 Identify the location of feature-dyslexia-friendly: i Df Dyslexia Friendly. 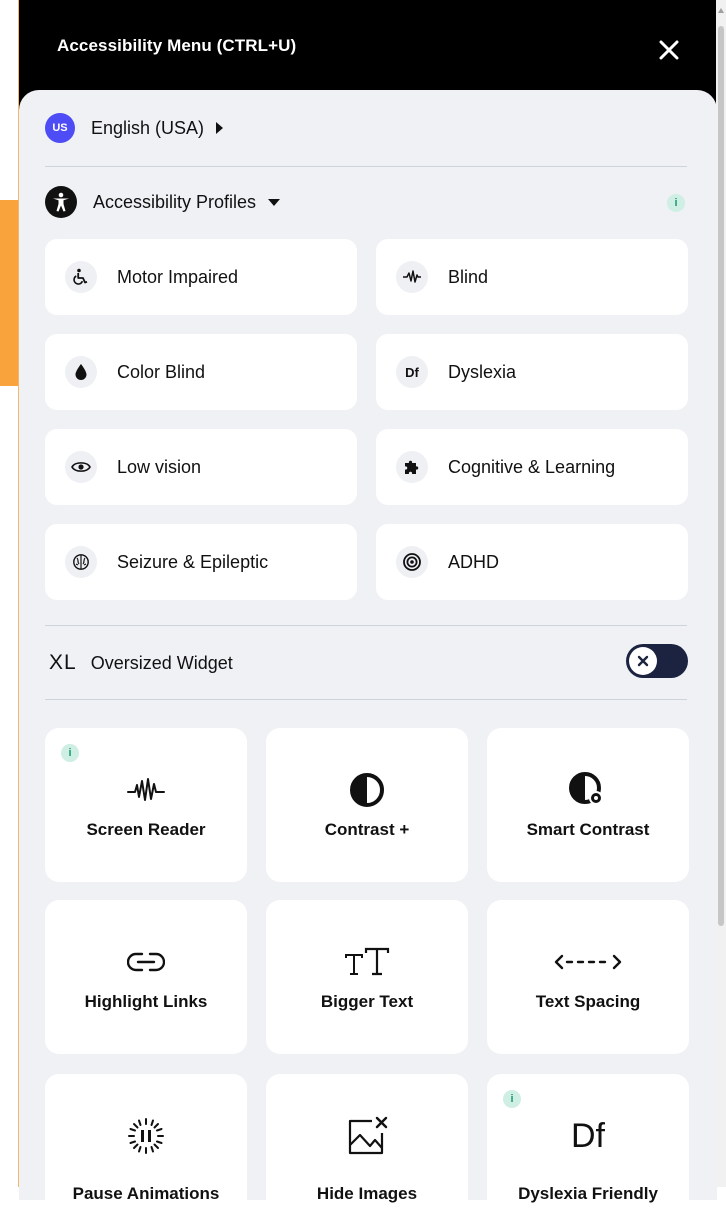
(588, 1151).